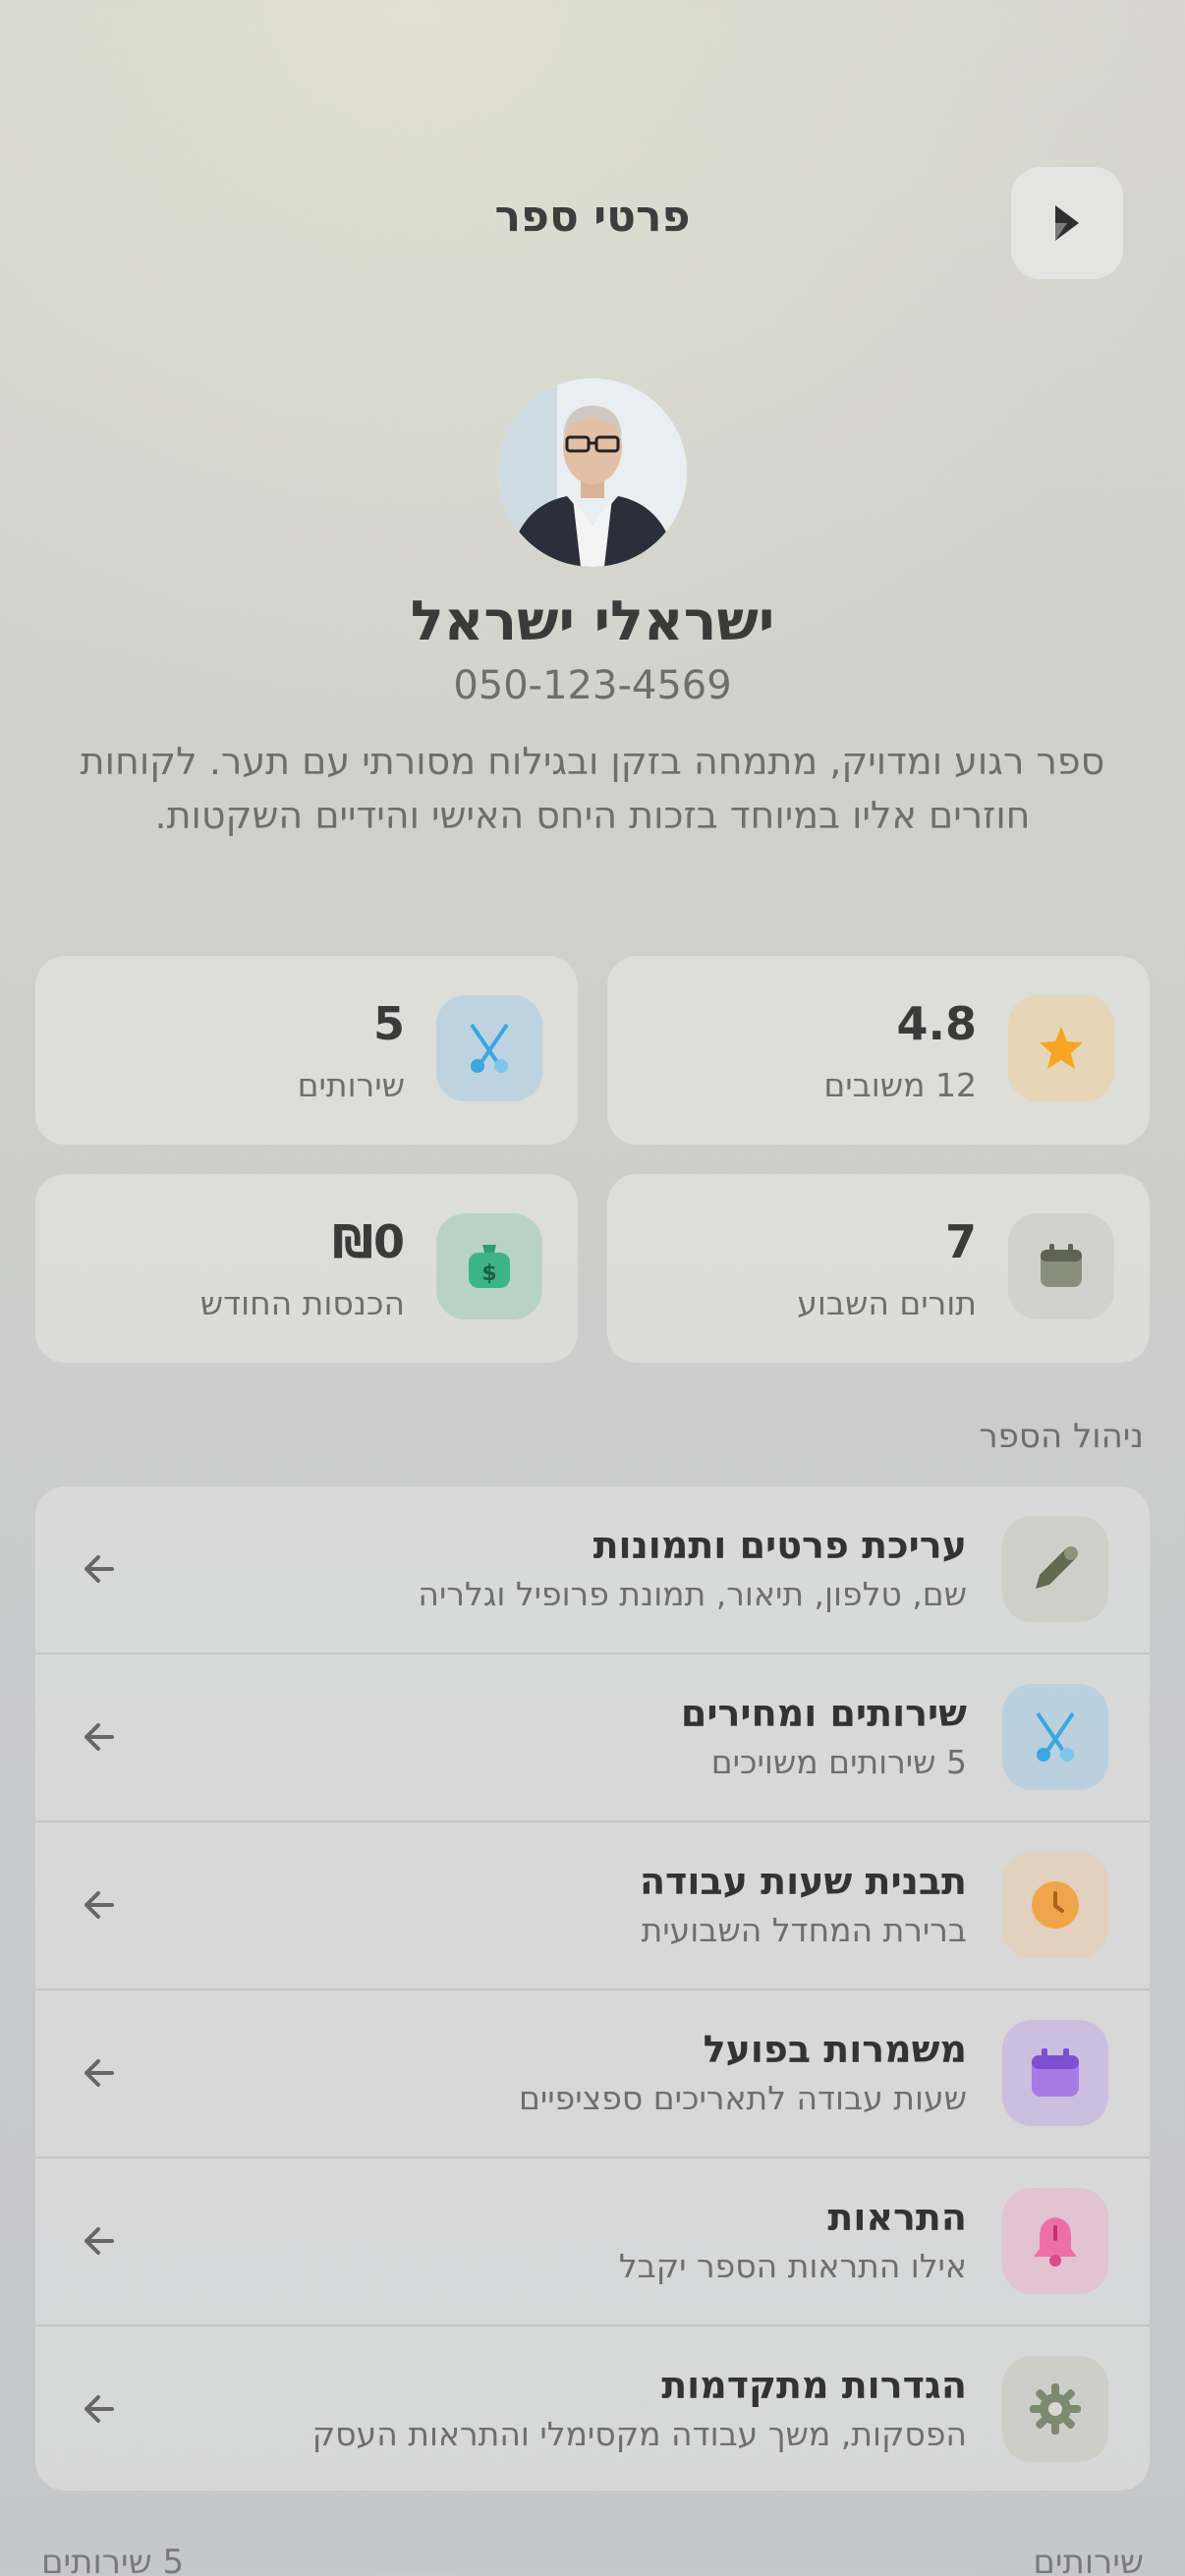 This screenshot has height=2576, width=1185. I want to click on barber-name: ישראלי ישראל, so click(592, 621).